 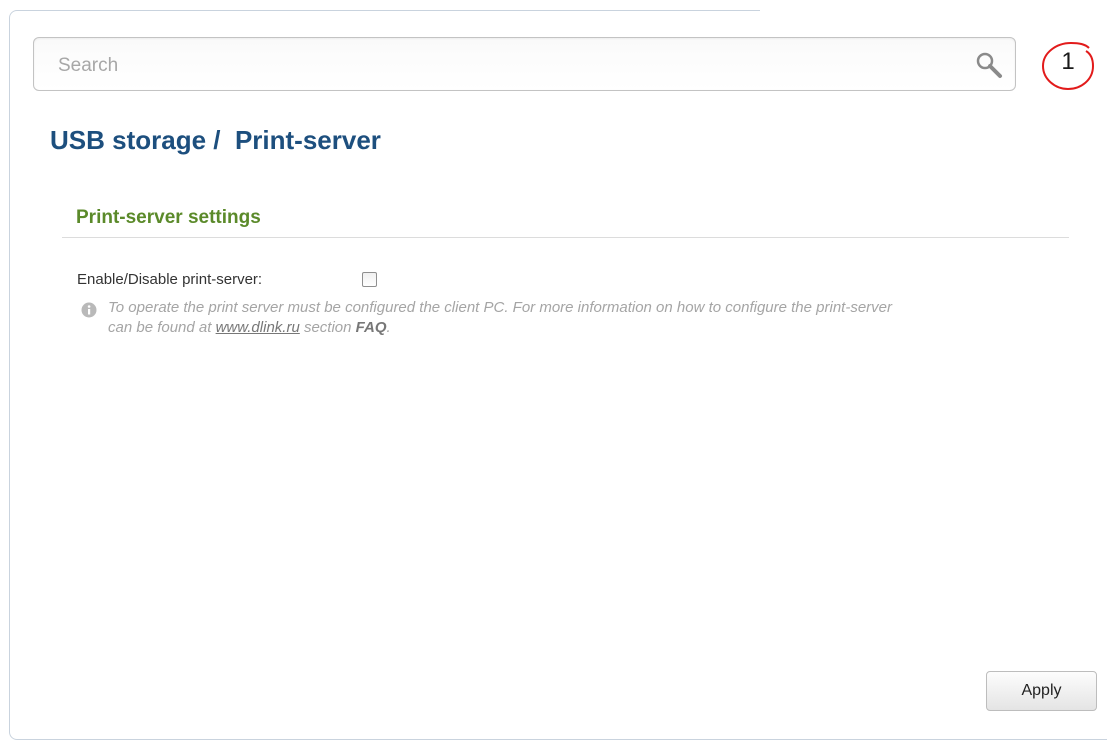 I want to click on page-title-current: Print-server, so click(x=307, y=140).